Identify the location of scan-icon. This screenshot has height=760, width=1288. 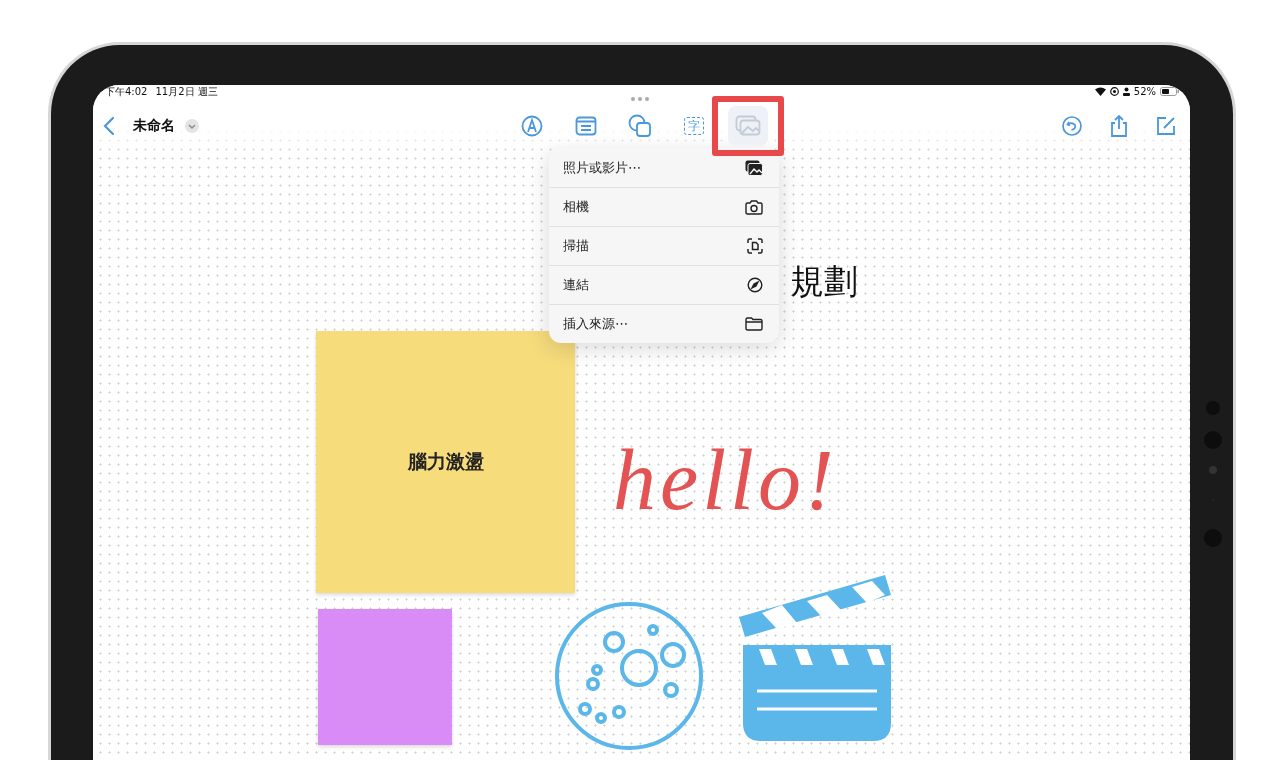
(755, 246).